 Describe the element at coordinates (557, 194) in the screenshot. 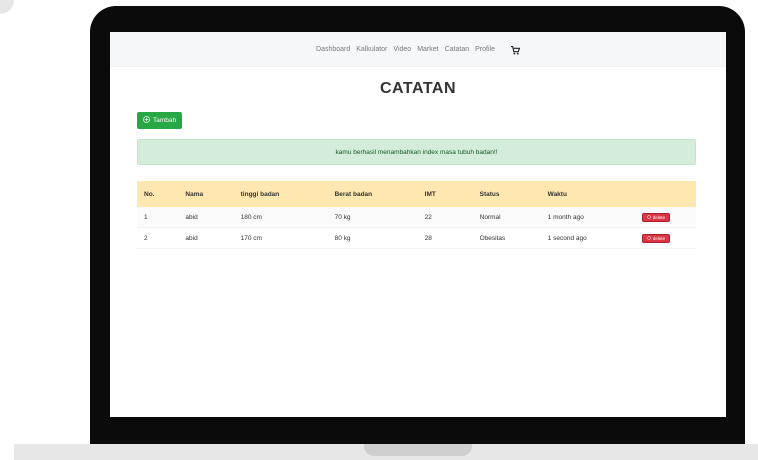

I see `col-header-waktu: Waktu` at that location.